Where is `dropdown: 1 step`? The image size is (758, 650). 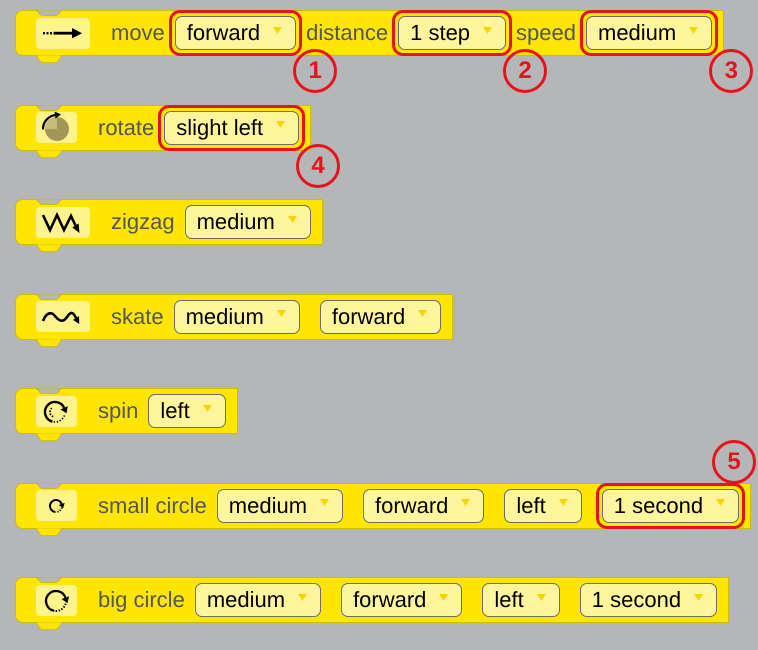
dropdown: 1 step is located at coordinates (452, 33).